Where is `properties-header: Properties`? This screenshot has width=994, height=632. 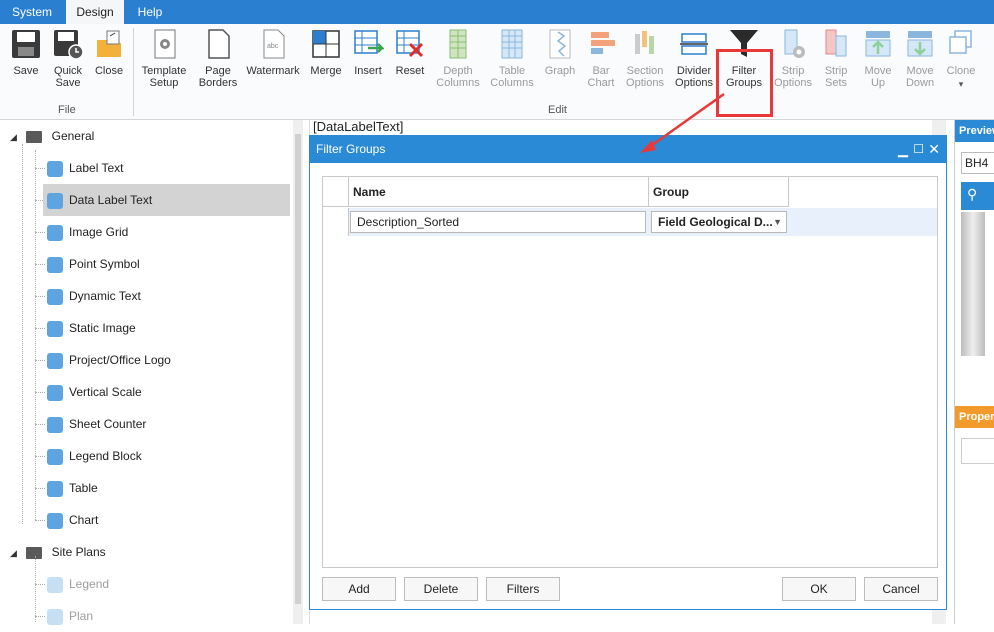 properties-header: Properties is located at coordinates (974, 417).